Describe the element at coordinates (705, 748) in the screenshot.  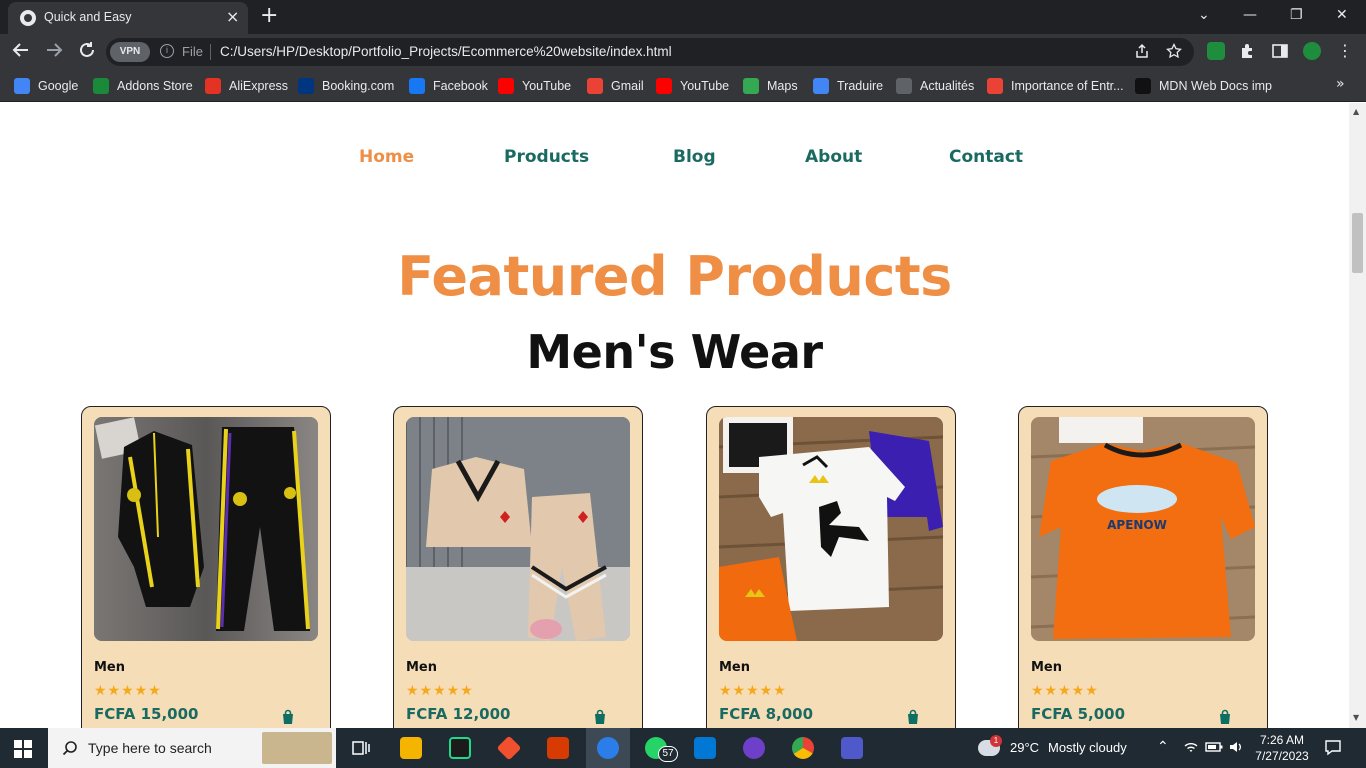
I see `vscode-icon` at that location.